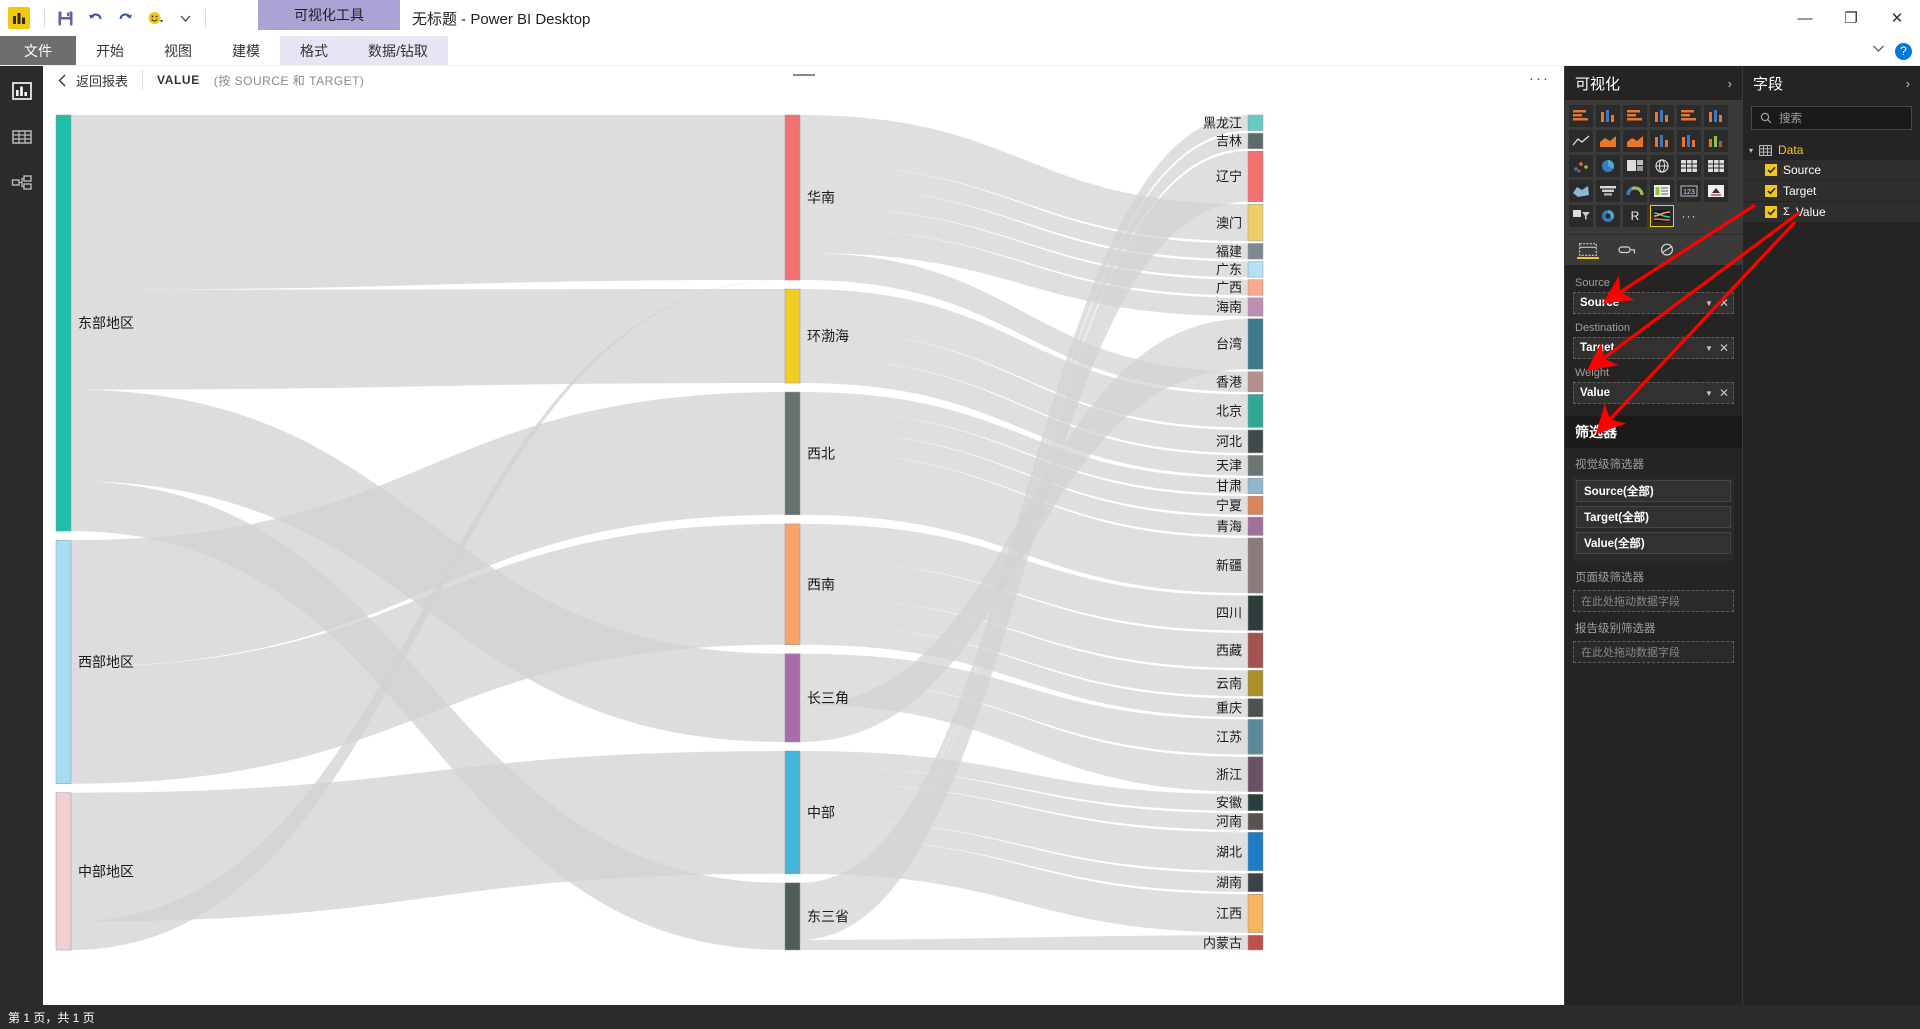 The image size is (1920, 1029). What do you see at coordinates (1608, 166) in the screenshot?
I see `pie-chart-icon` at bounding box center [1608, 166].